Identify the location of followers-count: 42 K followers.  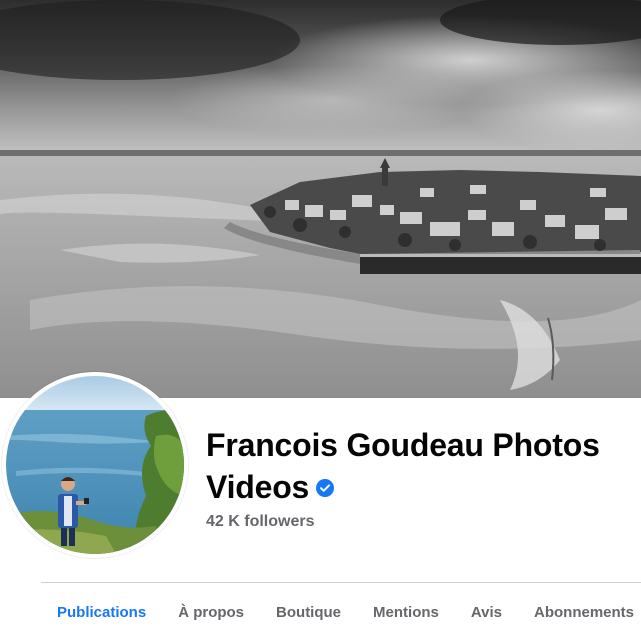
(260, 522).